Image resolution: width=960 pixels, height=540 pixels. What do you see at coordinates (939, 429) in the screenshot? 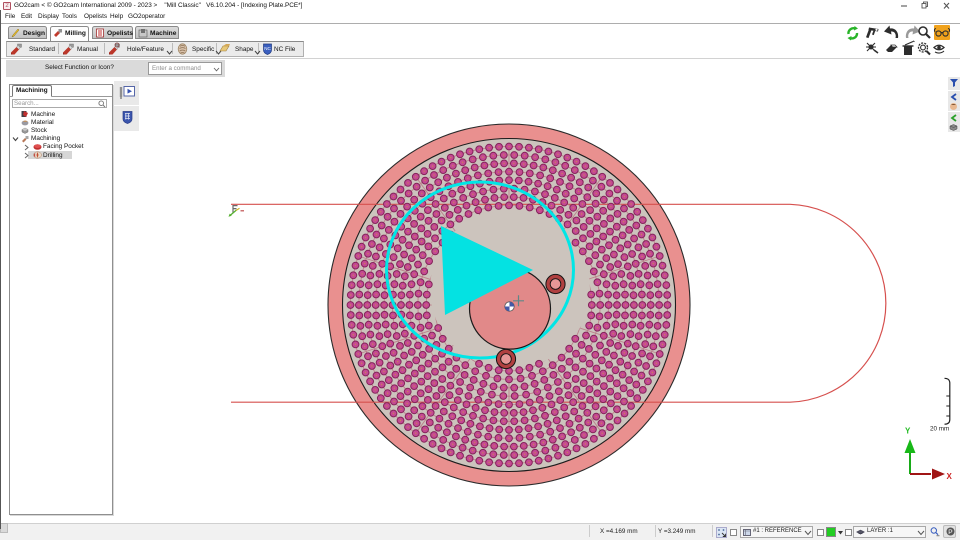
I see `svg-text: 20 mm` at bounding box center [939, 429].